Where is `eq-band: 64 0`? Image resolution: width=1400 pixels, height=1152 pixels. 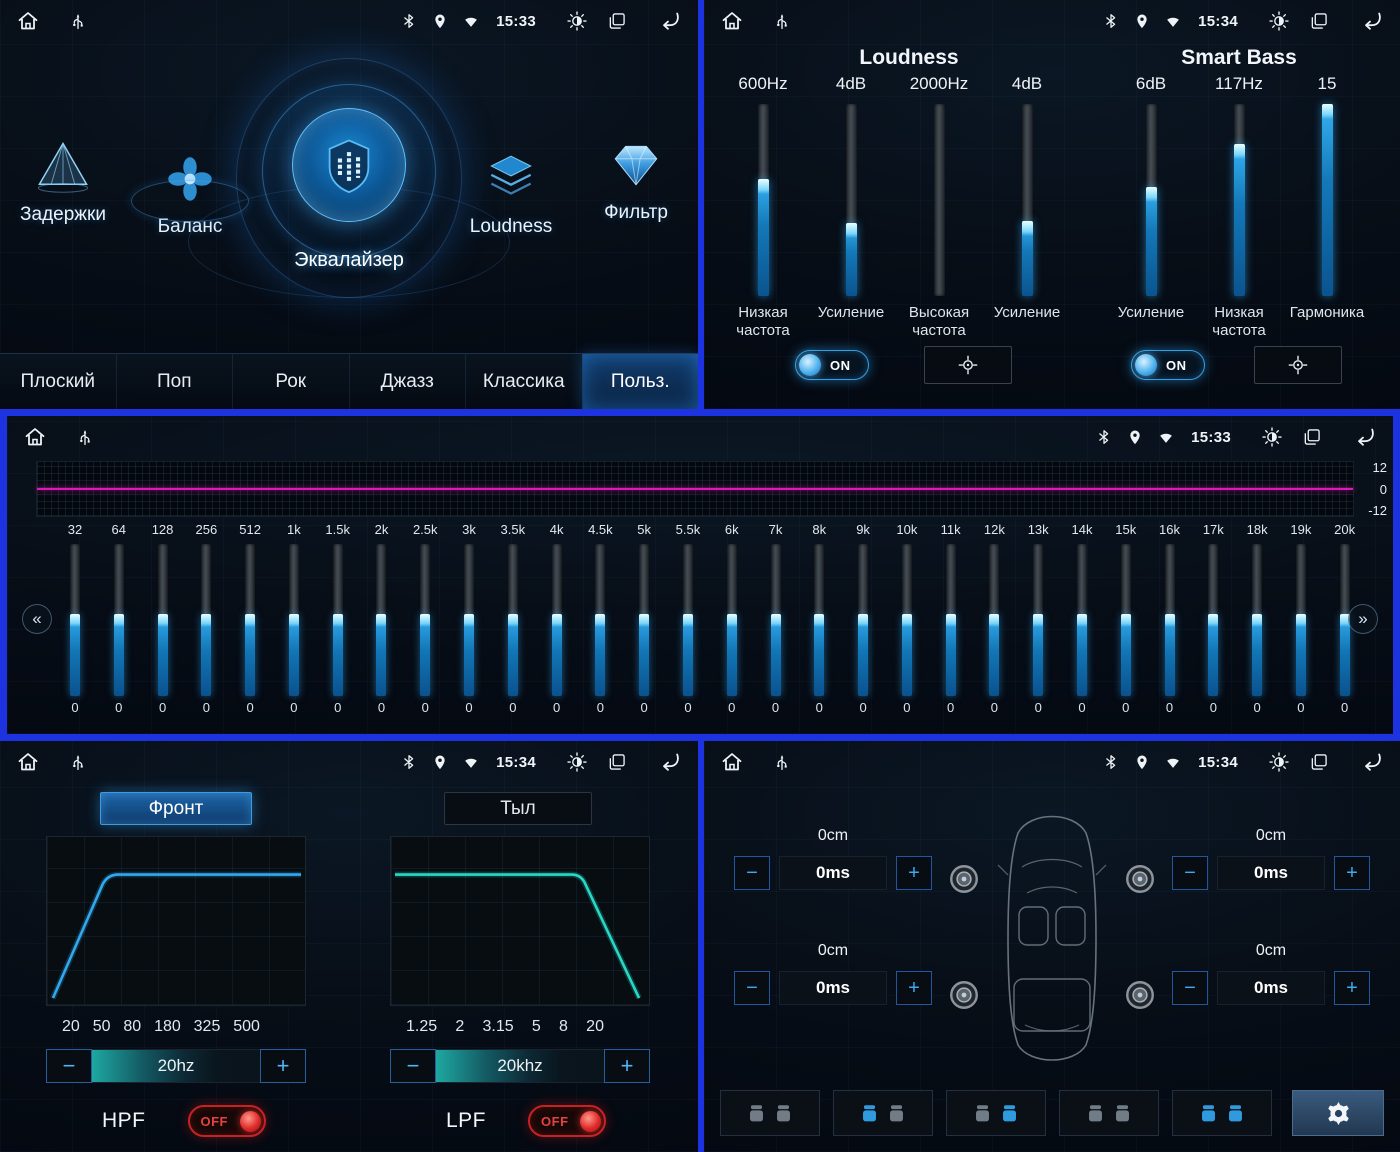
eq-band: 64 0 is located at coordinates (119, 618).